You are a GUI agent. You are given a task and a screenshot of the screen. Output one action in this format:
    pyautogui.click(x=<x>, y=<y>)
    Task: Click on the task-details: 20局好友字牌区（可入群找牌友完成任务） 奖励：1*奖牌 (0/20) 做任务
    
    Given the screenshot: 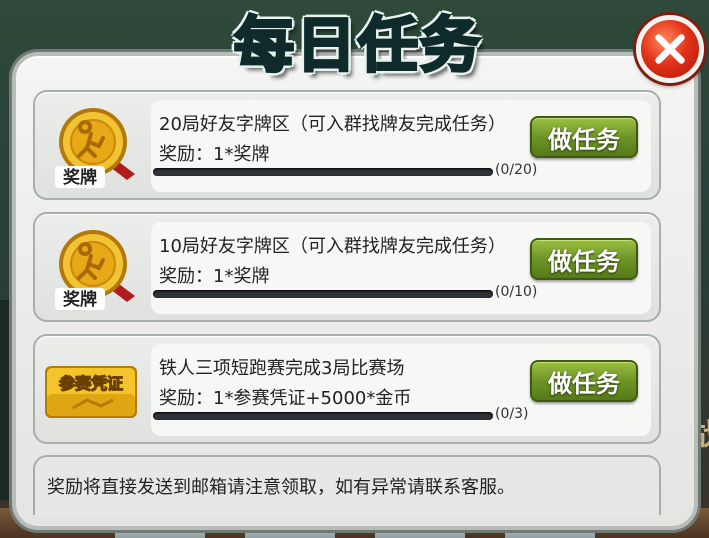 What is the action you would take?
    pyautogui.click(x=401, y=146)
    